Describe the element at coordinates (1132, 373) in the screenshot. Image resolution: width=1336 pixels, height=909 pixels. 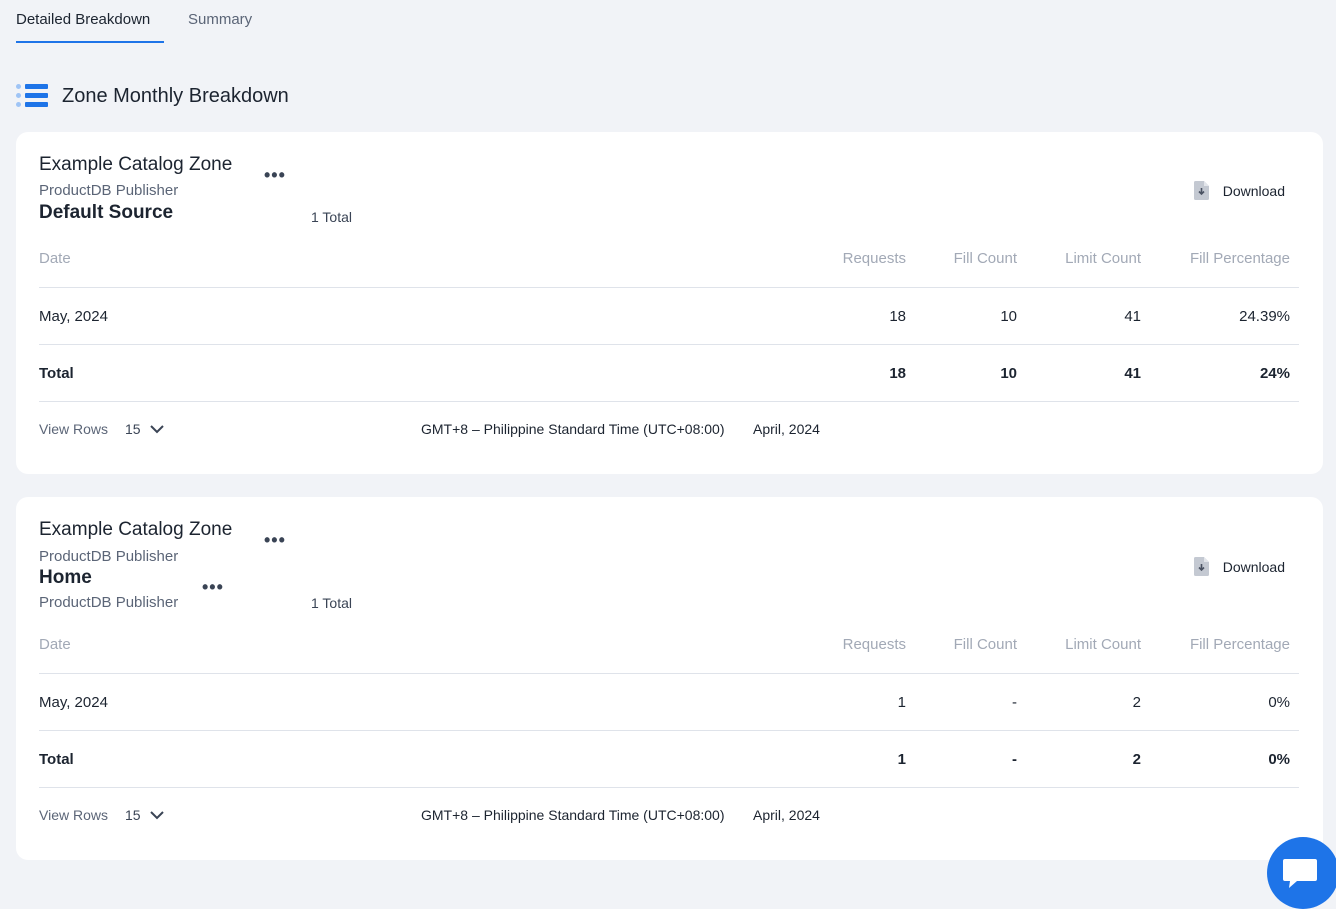
I see `total-limit-count: 41` at that location.